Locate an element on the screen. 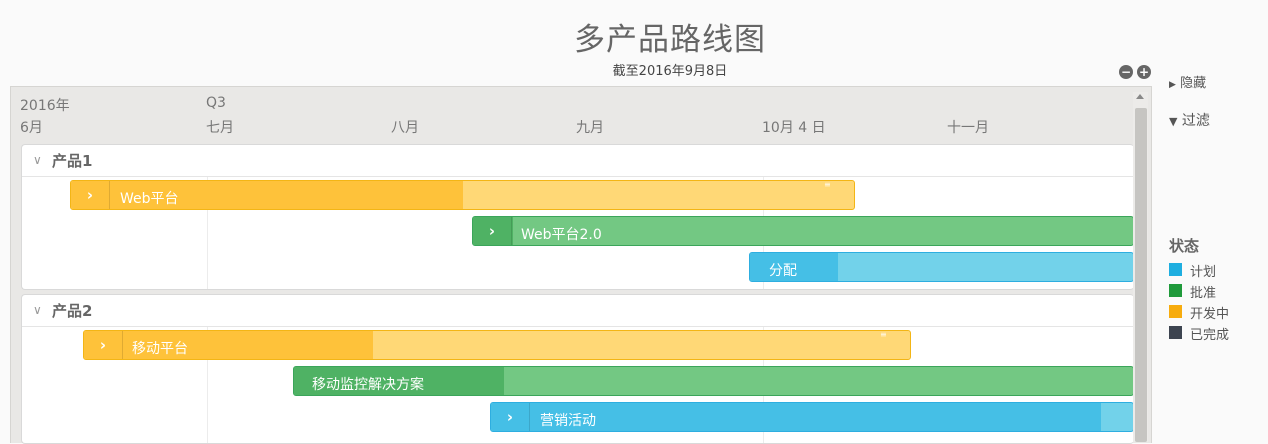 The image size is (1268, 444). scrollbar-thumb is located at coordinates (1141, 275).